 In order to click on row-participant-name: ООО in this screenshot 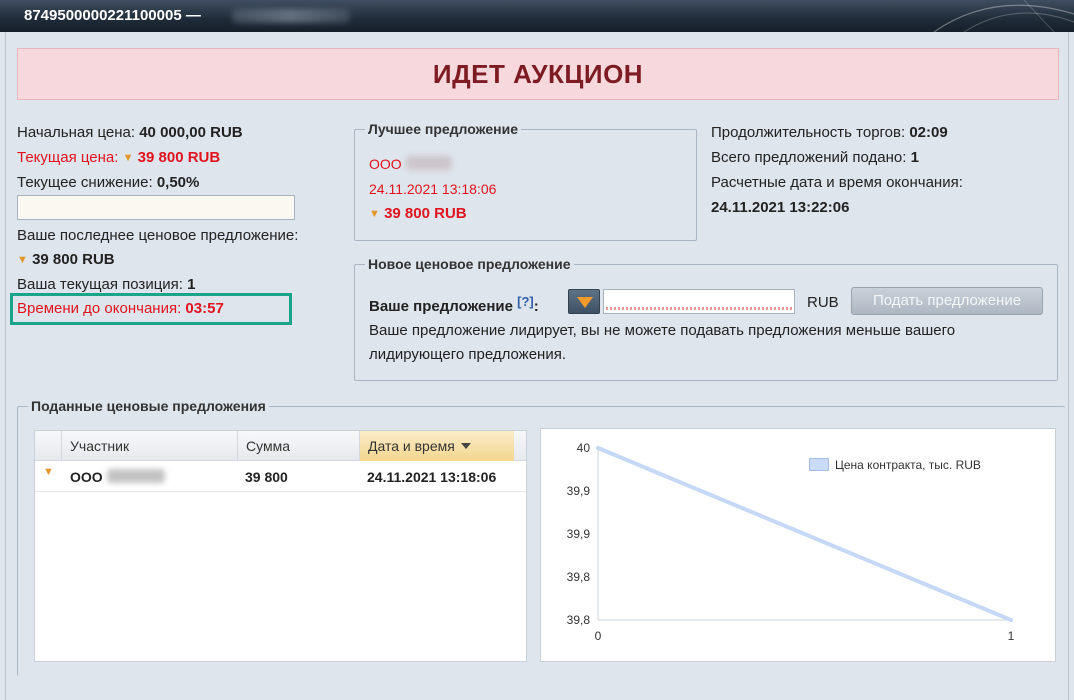, I will do `click(86, 477)`.